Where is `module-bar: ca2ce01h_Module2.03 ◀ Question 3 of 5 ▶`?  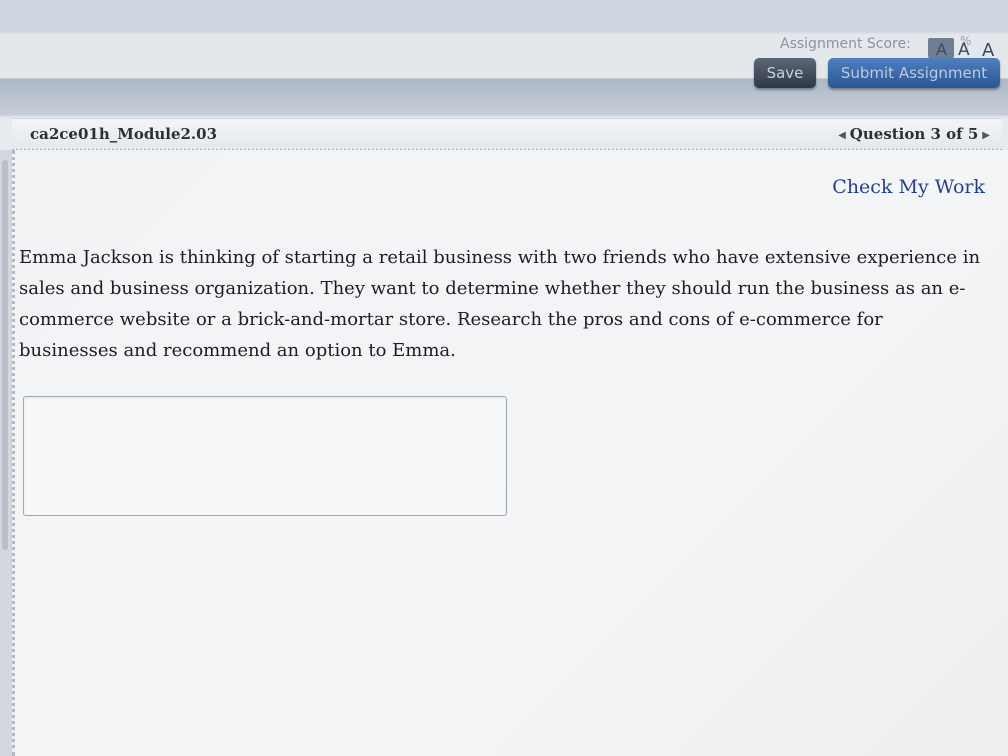 module-bar: ca2ce01h_Module2.03 ◀ Question 3 of 5 ▶ is located at coordinates (507, 134).